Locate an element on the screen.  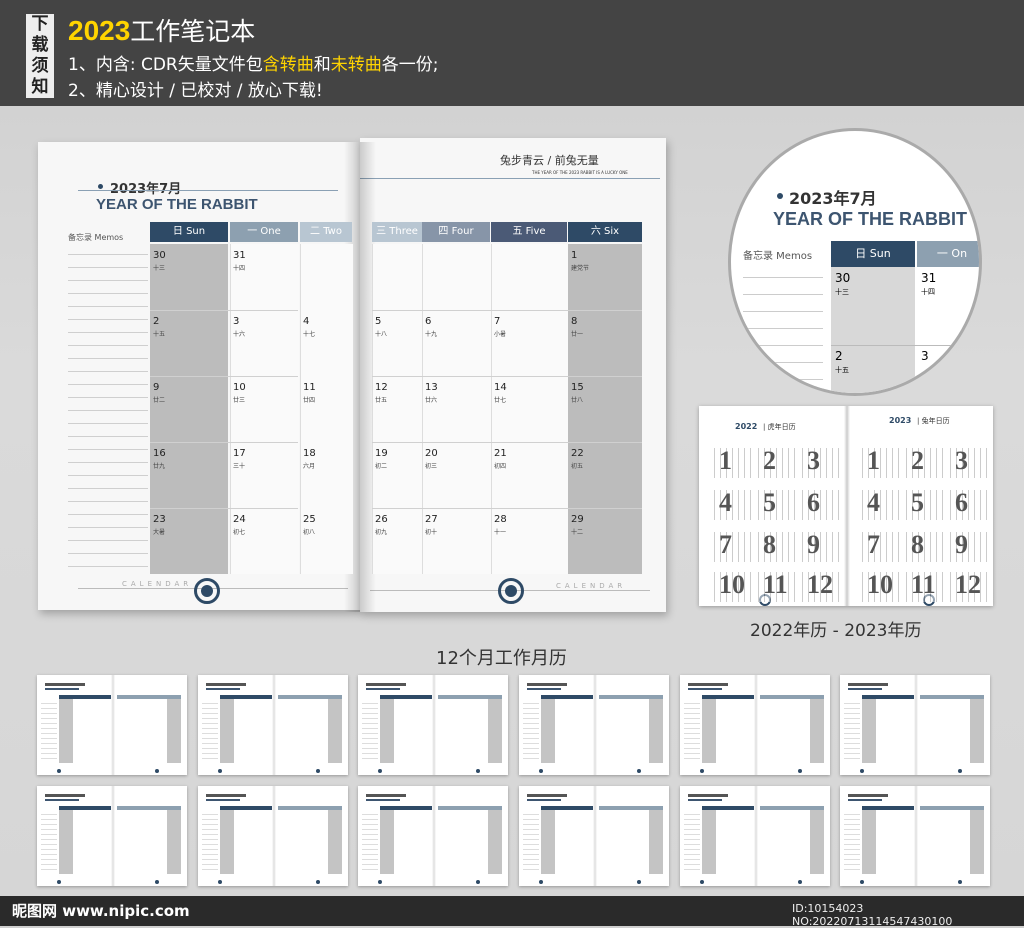
day-number: 16 is located at coordinates (159, 453).